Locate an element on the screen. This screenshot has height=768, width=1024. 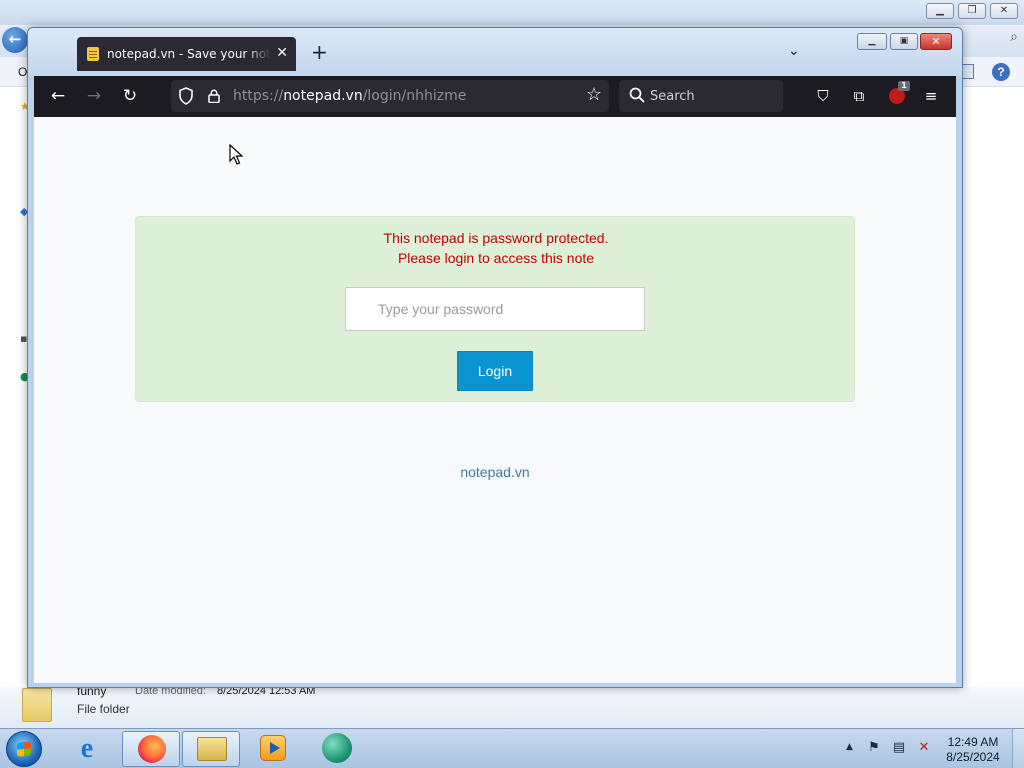
explorer-preview-pane-icon is located at coordinates (968, 71).